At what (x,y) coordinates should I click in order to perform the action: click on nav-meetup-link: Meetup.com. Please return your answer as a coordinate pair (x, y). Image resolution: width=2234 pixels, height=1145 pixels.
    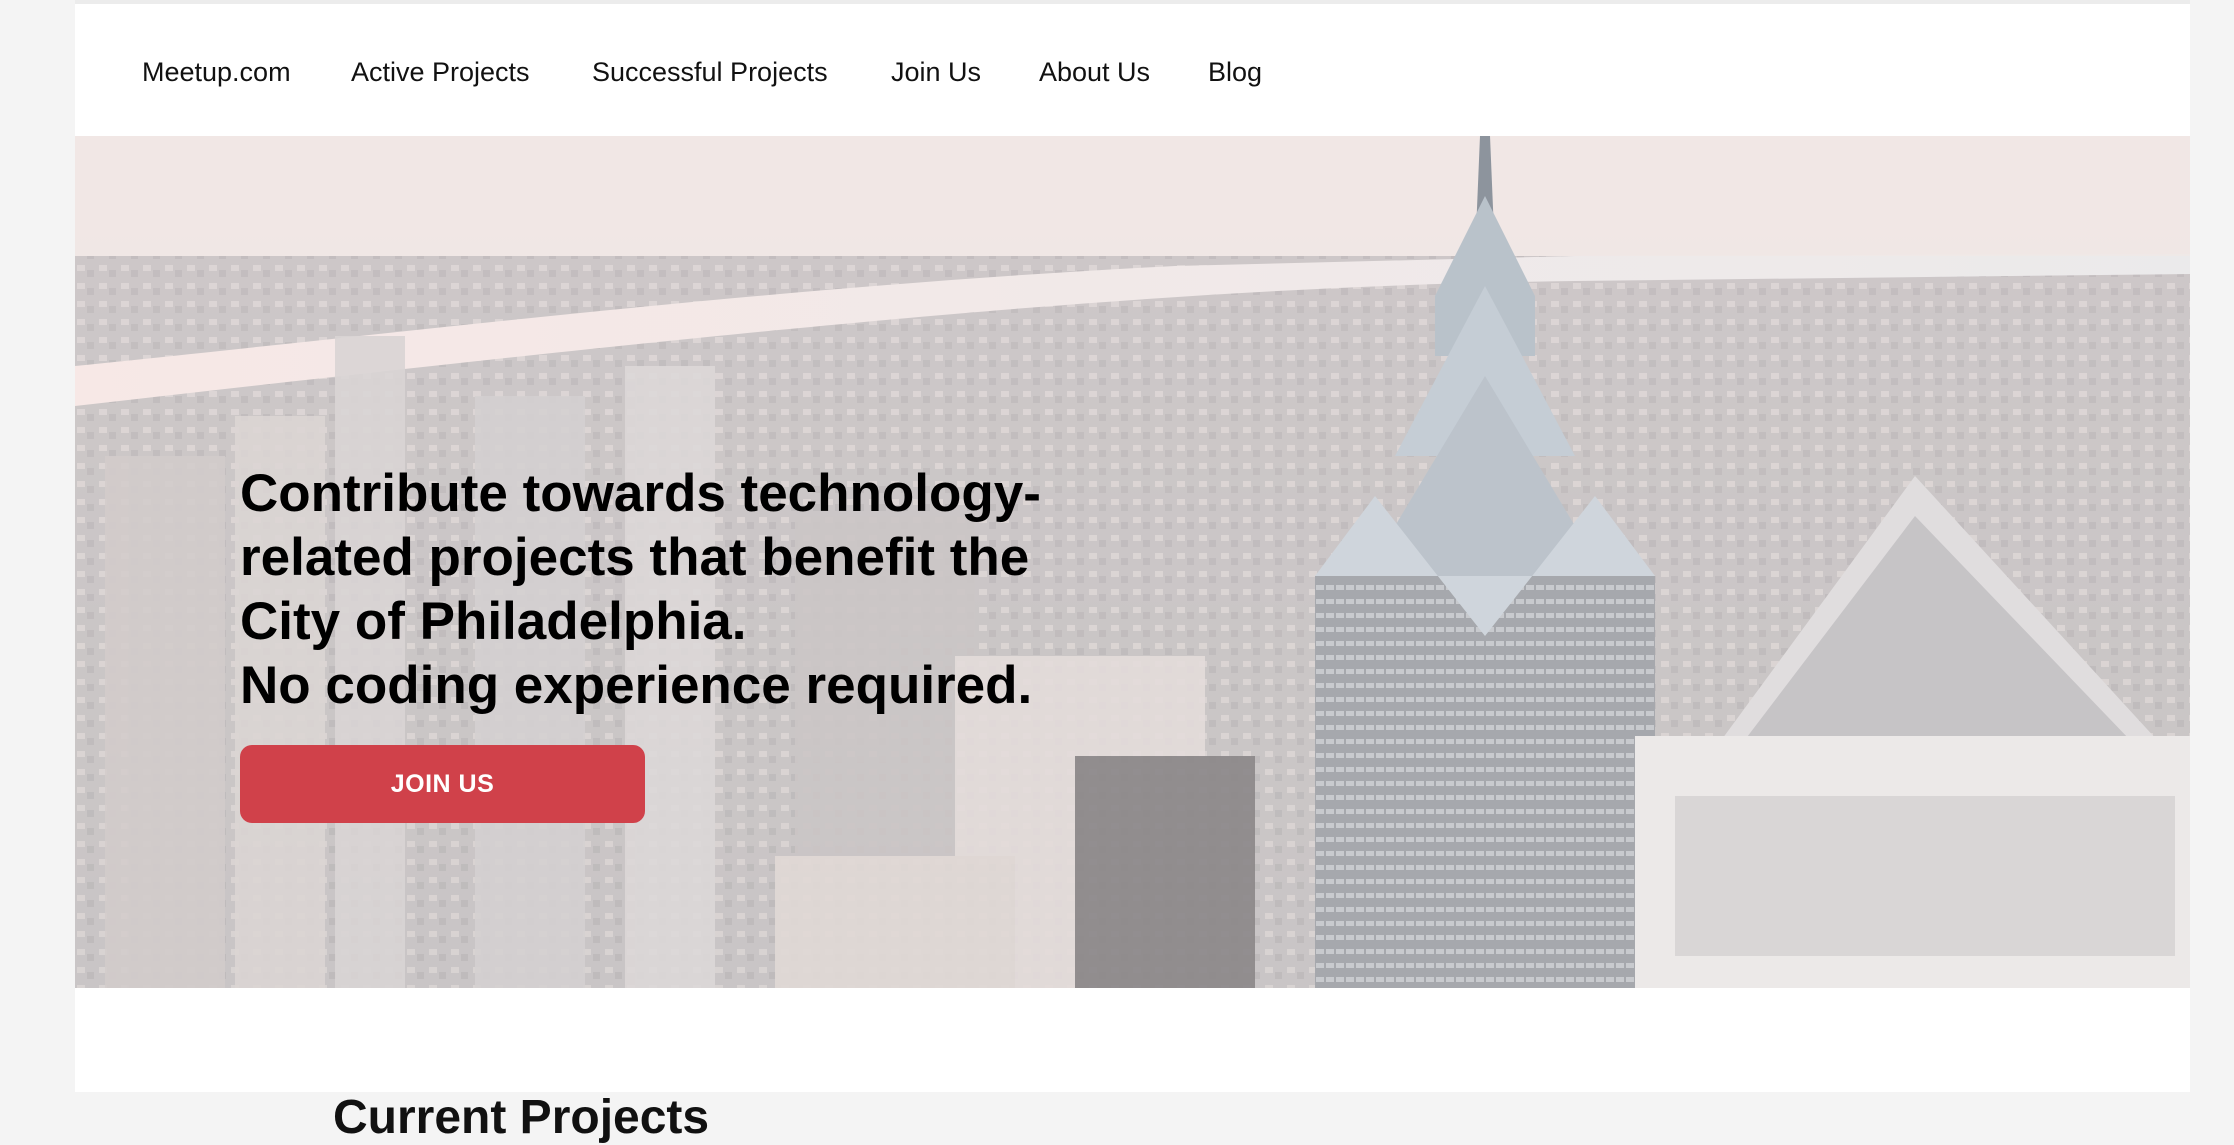
    Looking at the image, I should click on (216, 72).